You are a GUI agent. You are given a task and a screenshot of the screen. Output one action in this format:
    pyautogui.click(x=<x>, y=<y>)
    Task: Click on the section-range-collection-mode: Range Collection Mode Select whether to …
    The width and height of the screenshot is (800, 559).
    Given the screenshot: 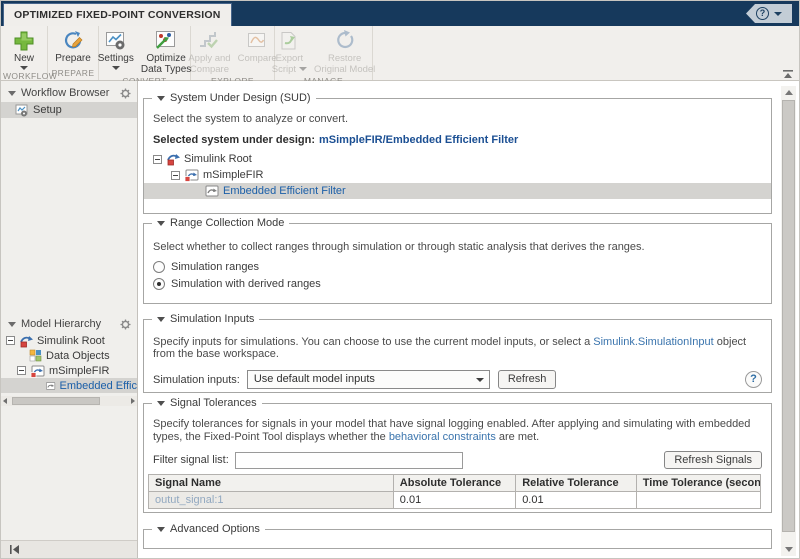 What is the action you would take?
    pyautogui.click(x=457, y=260)
    